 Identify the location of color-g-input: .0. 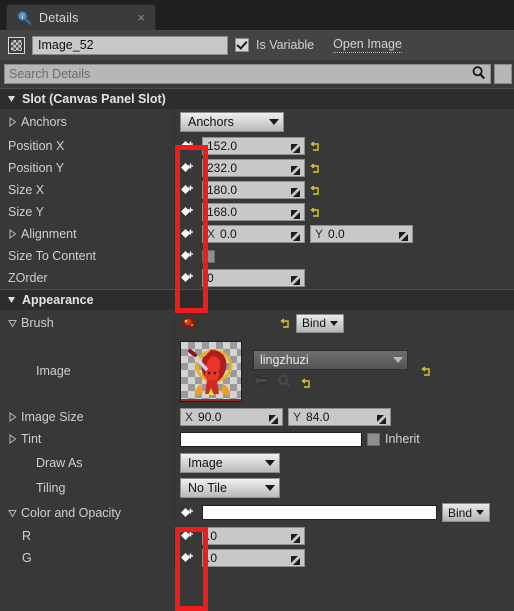
(253, 558).